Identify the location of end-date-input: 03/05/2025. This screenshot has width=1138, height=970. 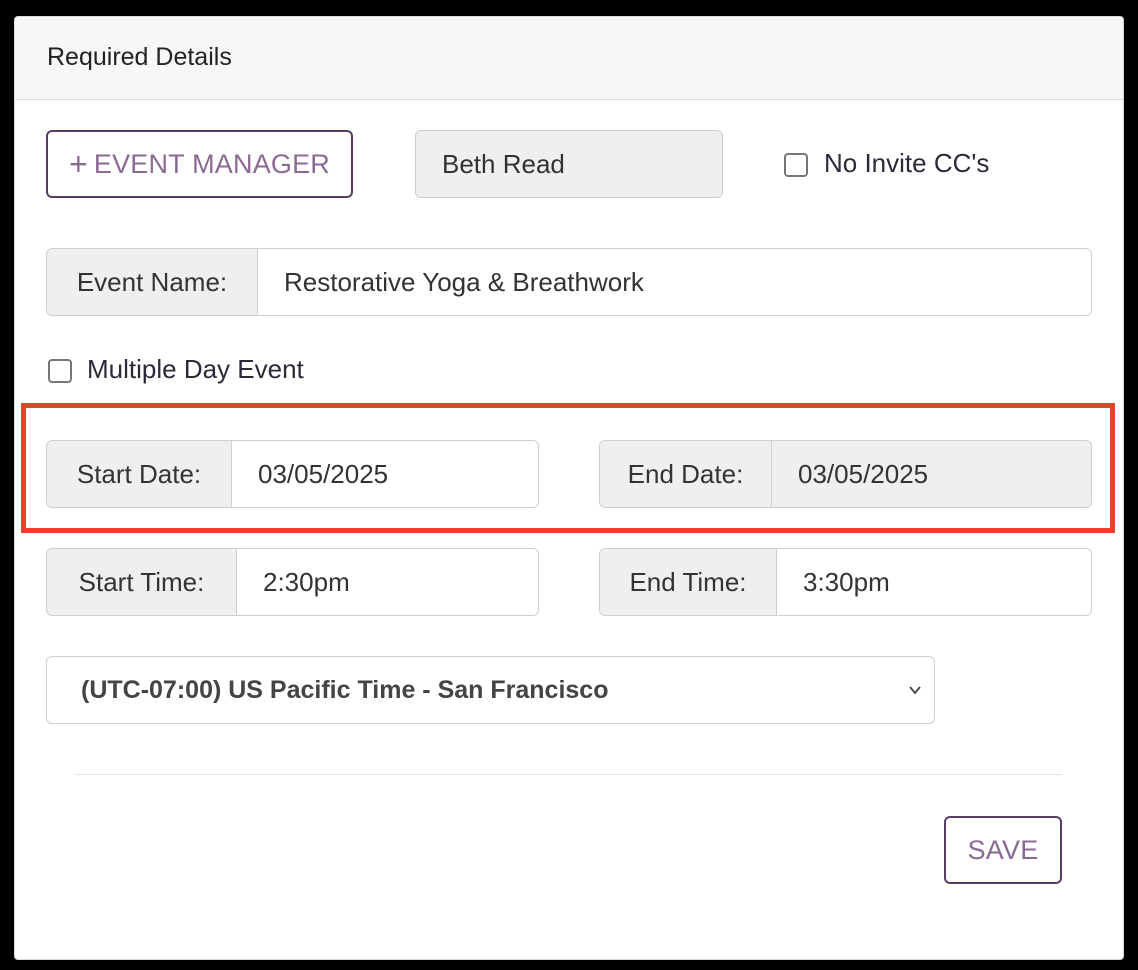
(931, 474).